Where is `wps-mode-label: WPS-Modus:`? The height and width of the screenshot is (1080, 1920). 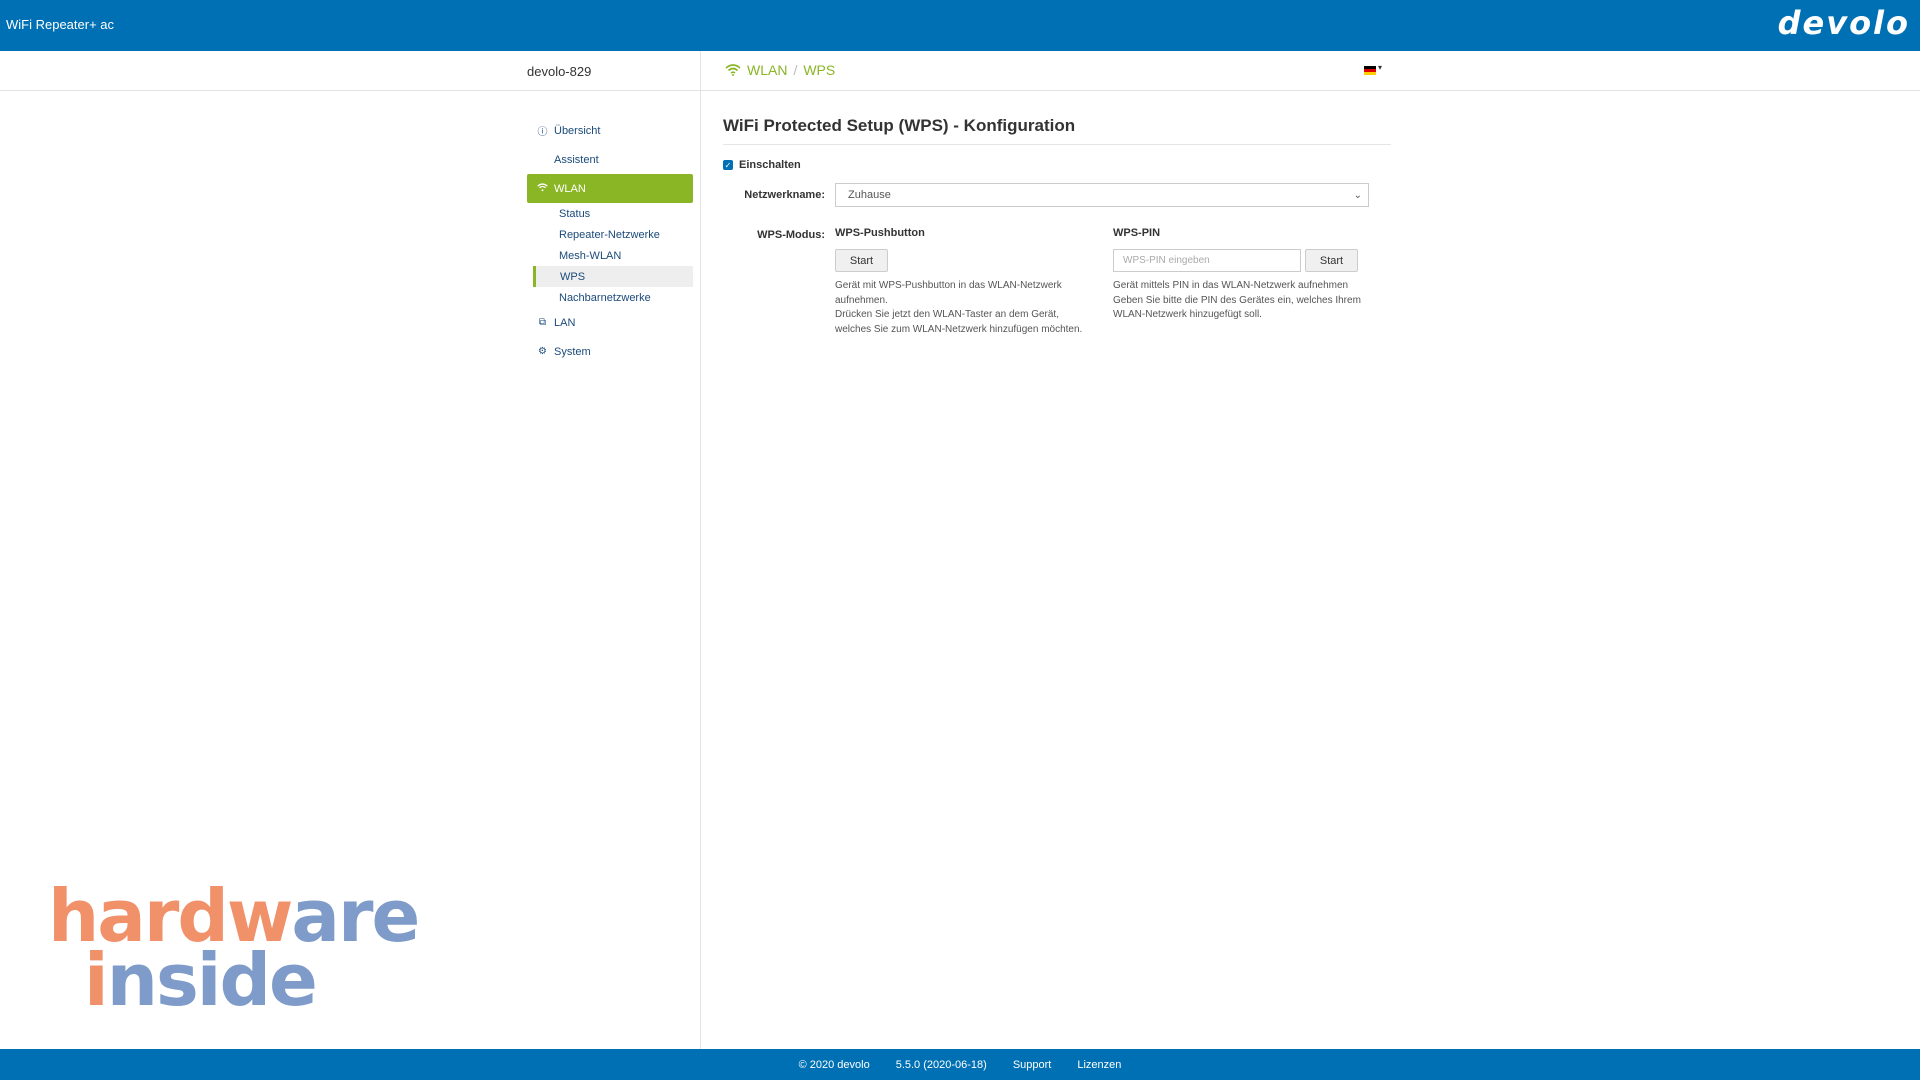 wps-mode-label: WPS-Modus: is located at coordinates (791, 235).